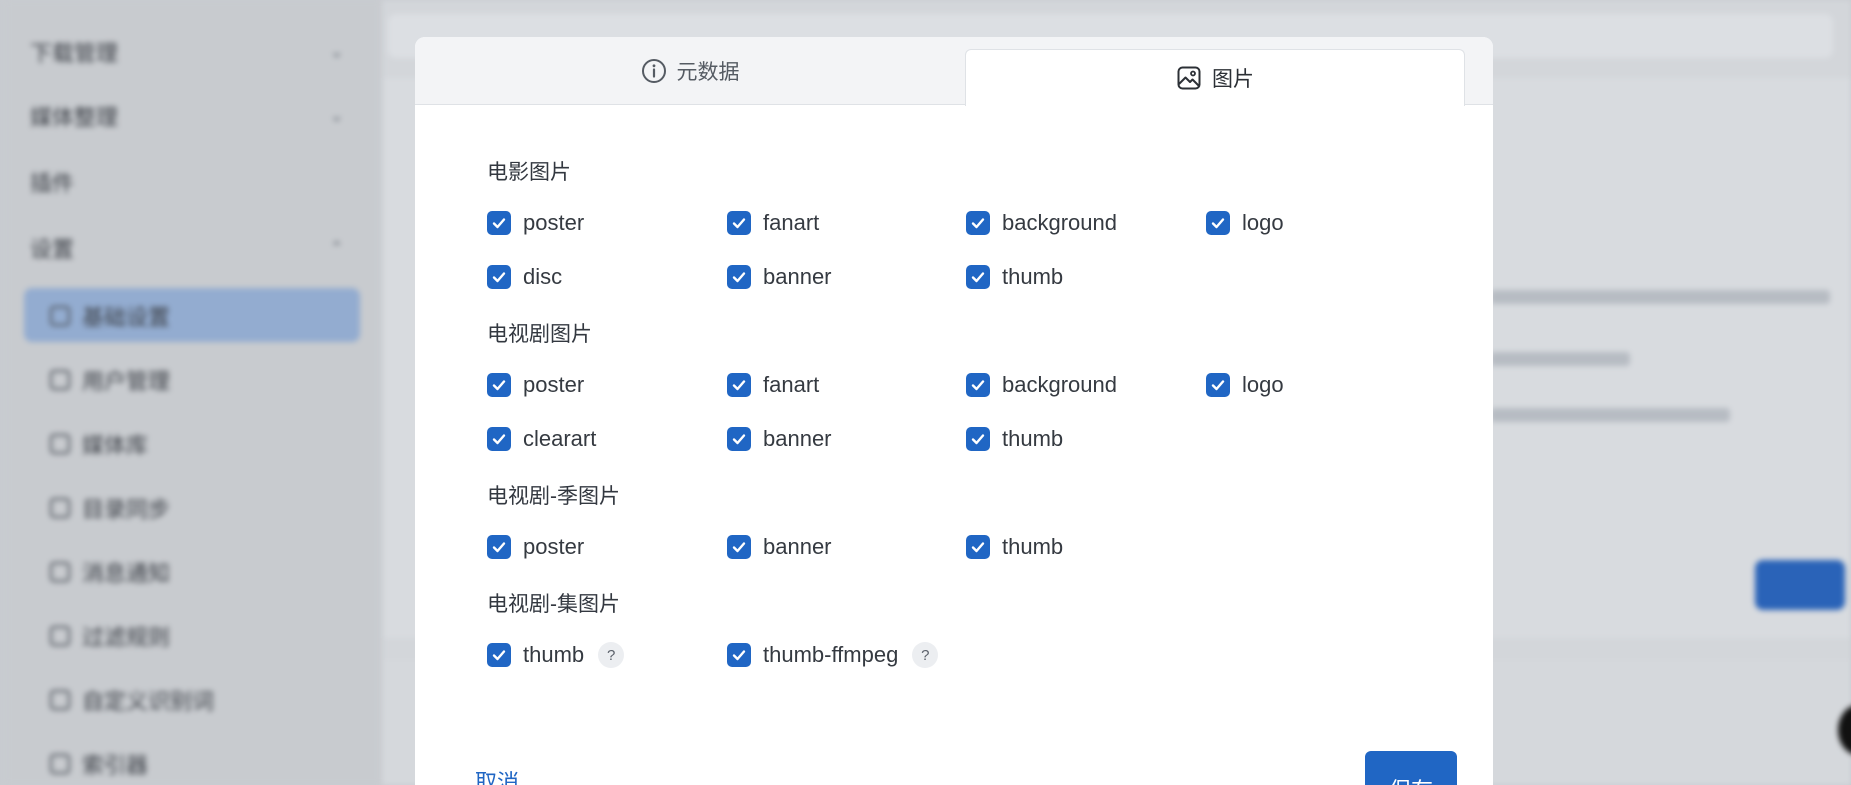 Image resolution: width=1851 pixels, height=785 pixels. Describe the element at coordinates (654, 71) in the screenshot. I see `info-icon` at that location.